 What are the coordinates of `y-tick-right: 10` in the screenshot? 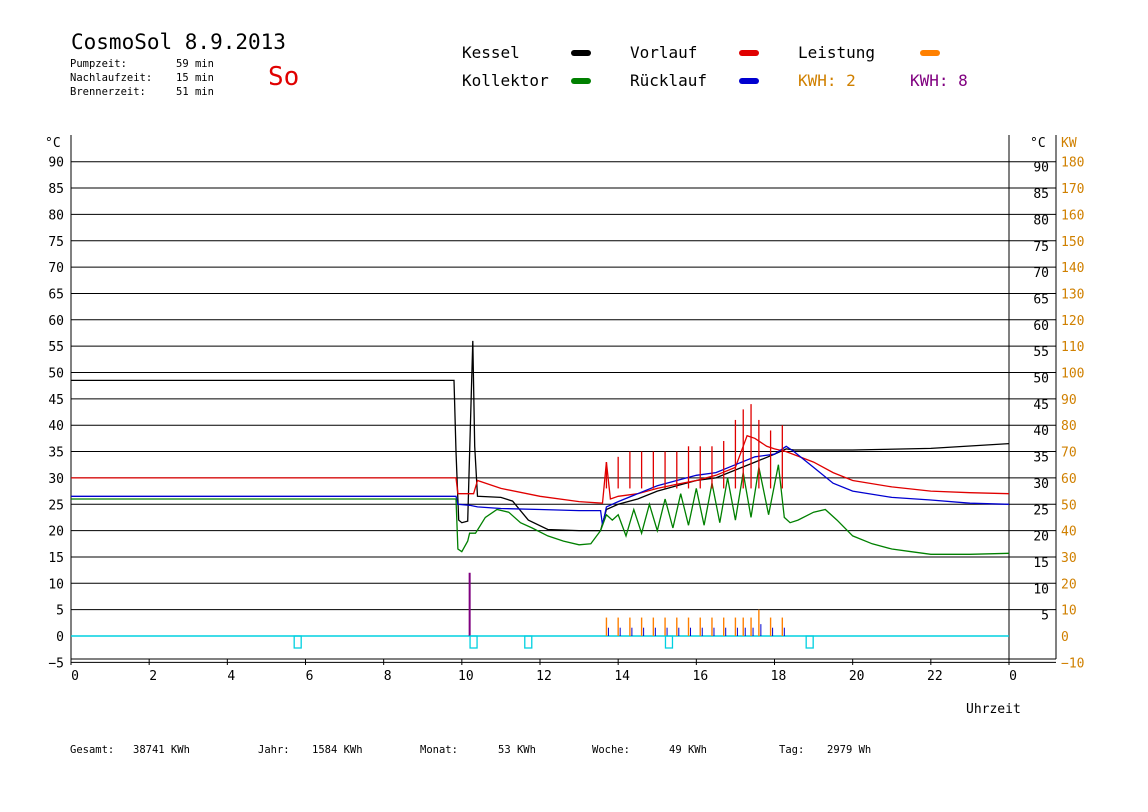 It's located at (1041, 589).